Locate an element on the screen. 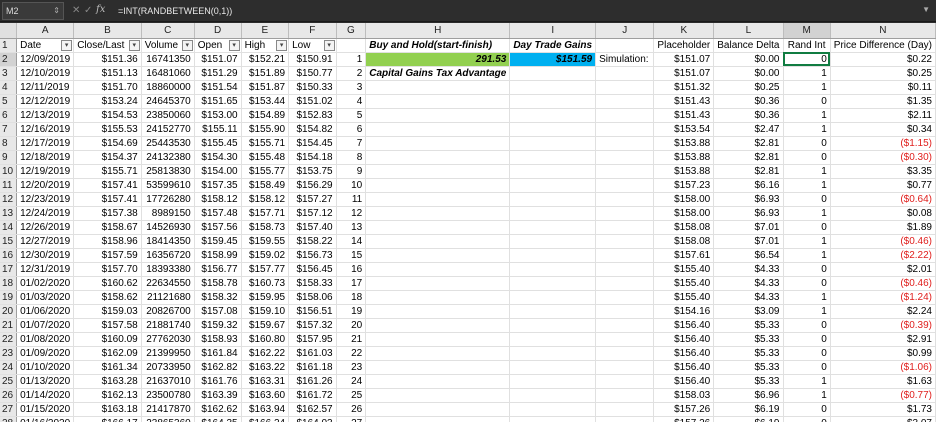  cell-h18 is located at coordinates (438, 283).